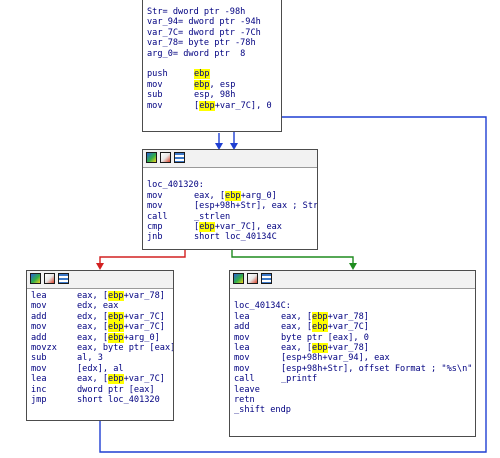  I want to click on instruction-line: add eax, [ebp+var_7C], so click(352, 327).